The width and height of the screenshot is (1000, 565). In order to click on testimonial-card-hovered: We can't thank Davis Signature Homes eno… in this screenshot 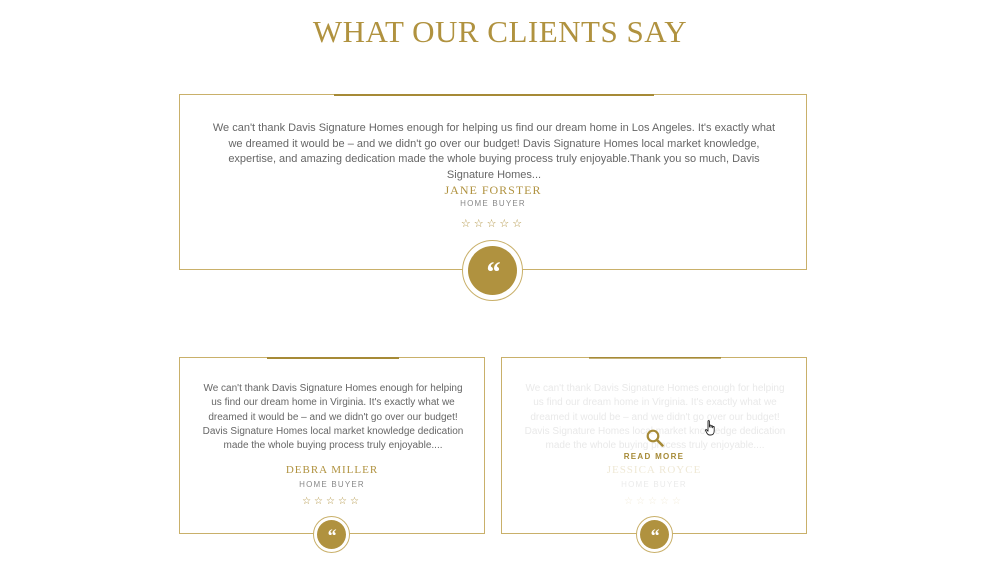, I will do `click(654, 445)`.